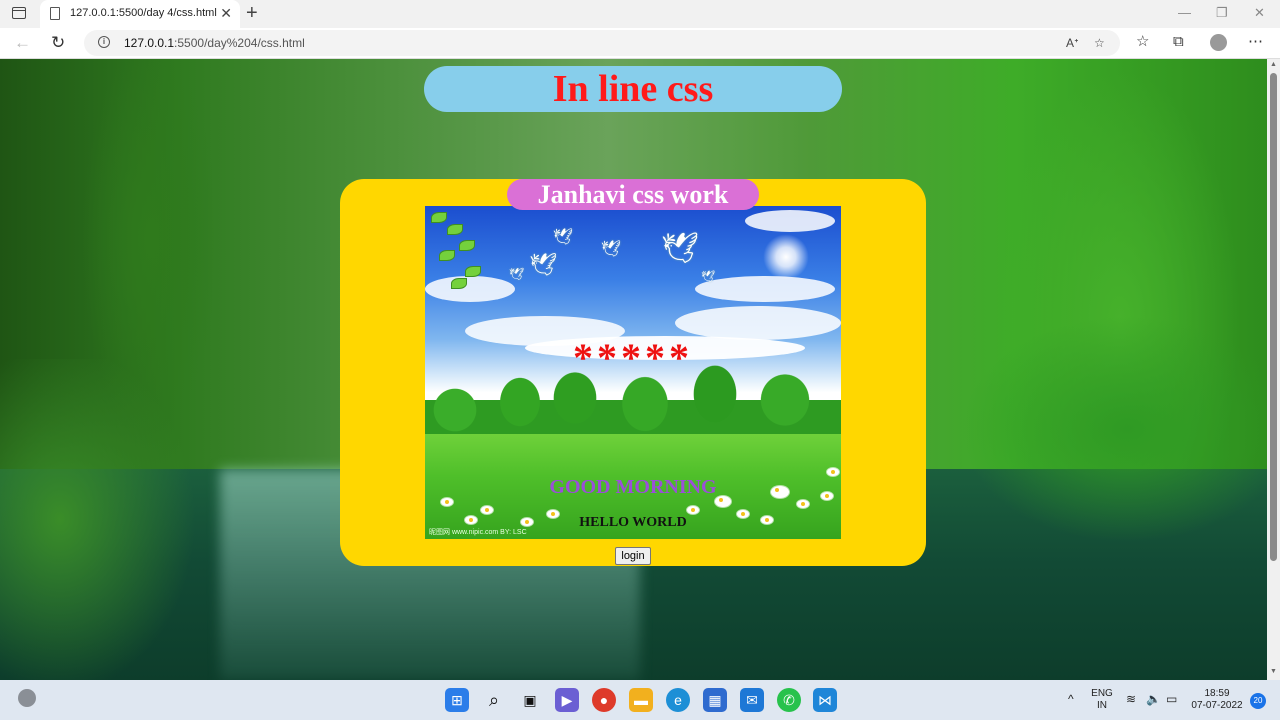 This screenshot has width=1280, height=720. I want to click on read-aloud-icon: Aᐩ, so click(1072, 43).